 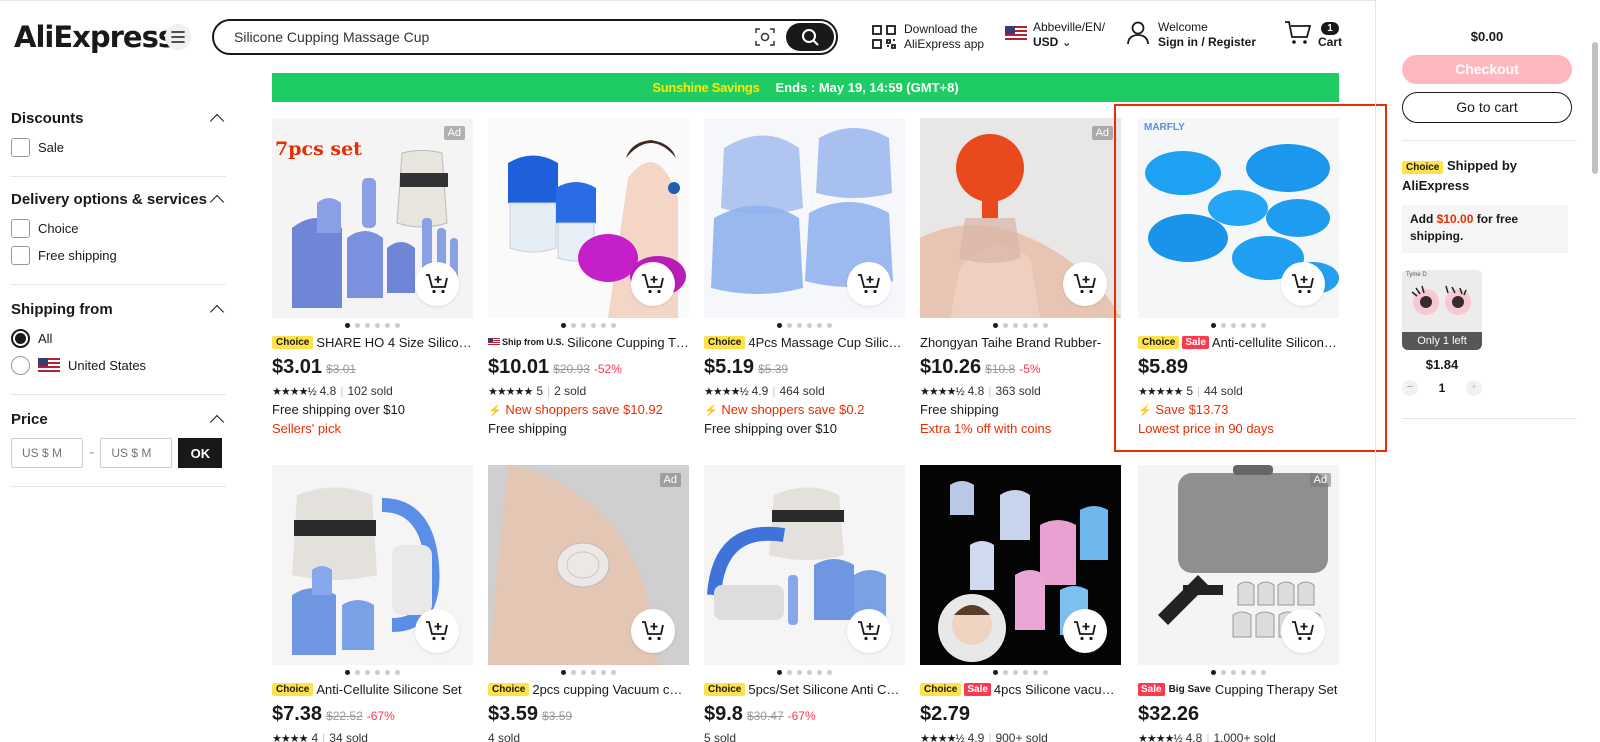 What do you see at coordinates (1163, 367) in the screenshot?
I see `current-price: $5.89` at bounding box center [1163, 367].